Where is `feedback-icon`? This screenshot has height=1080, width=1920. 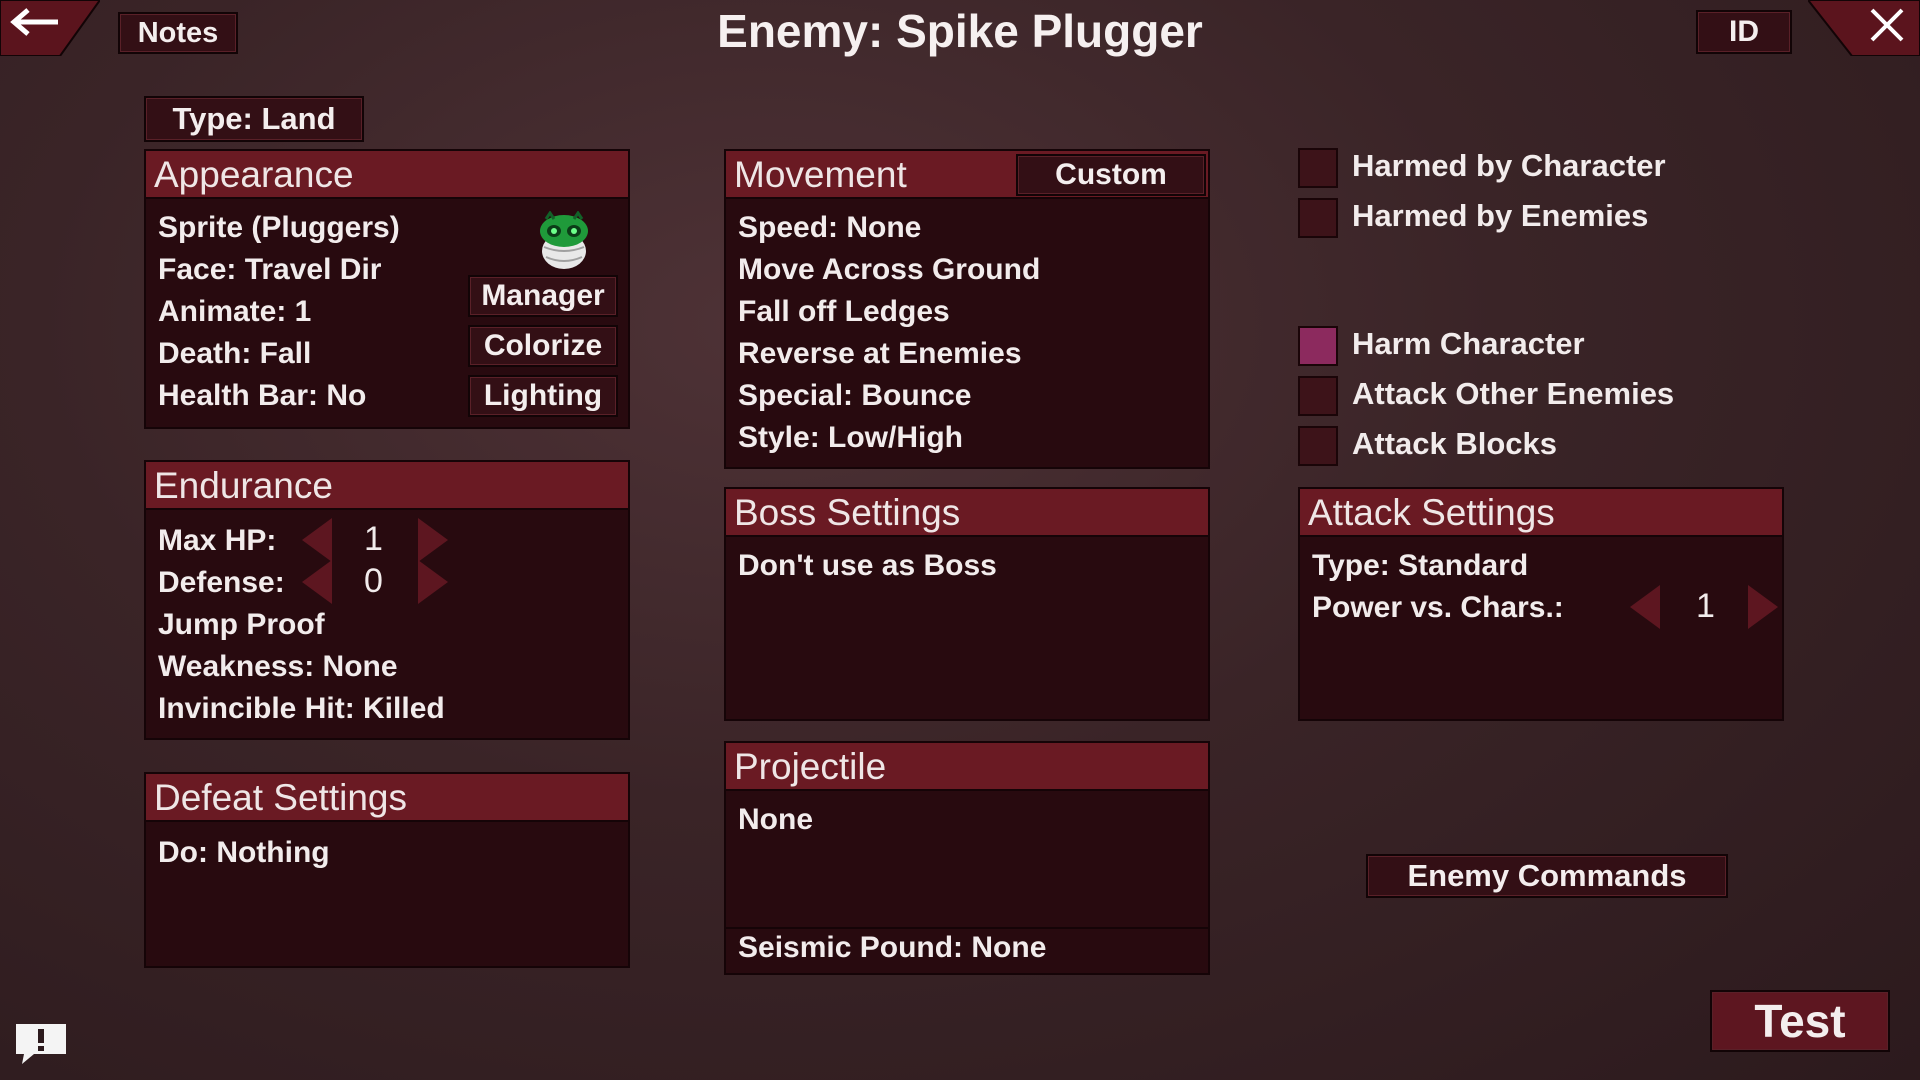 feedback-icon is located at coordinates (41, 1044).